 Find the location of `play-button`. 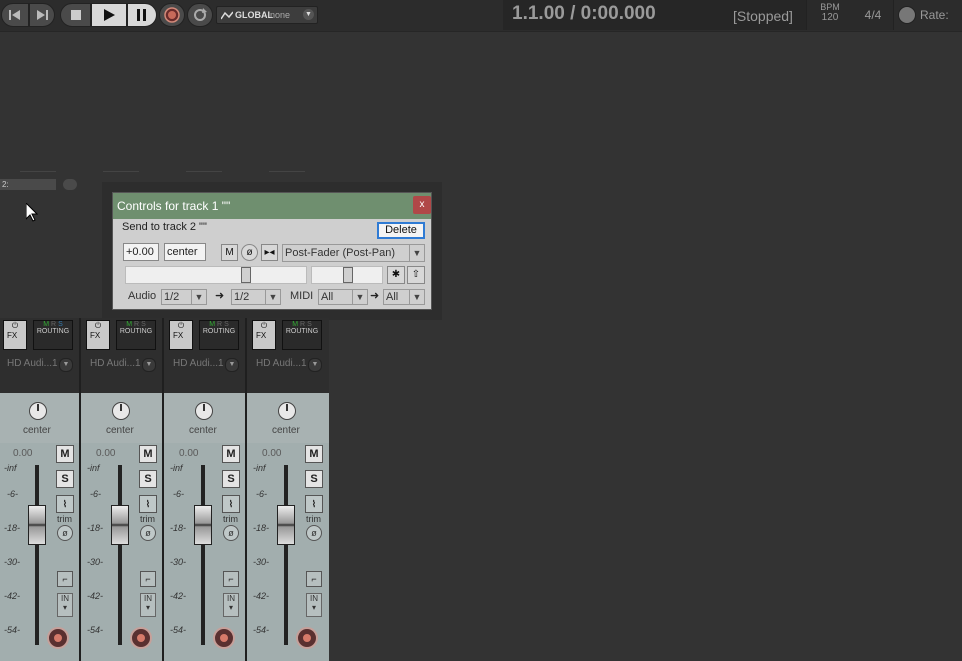

play-button is located at coordinates (109, 15).